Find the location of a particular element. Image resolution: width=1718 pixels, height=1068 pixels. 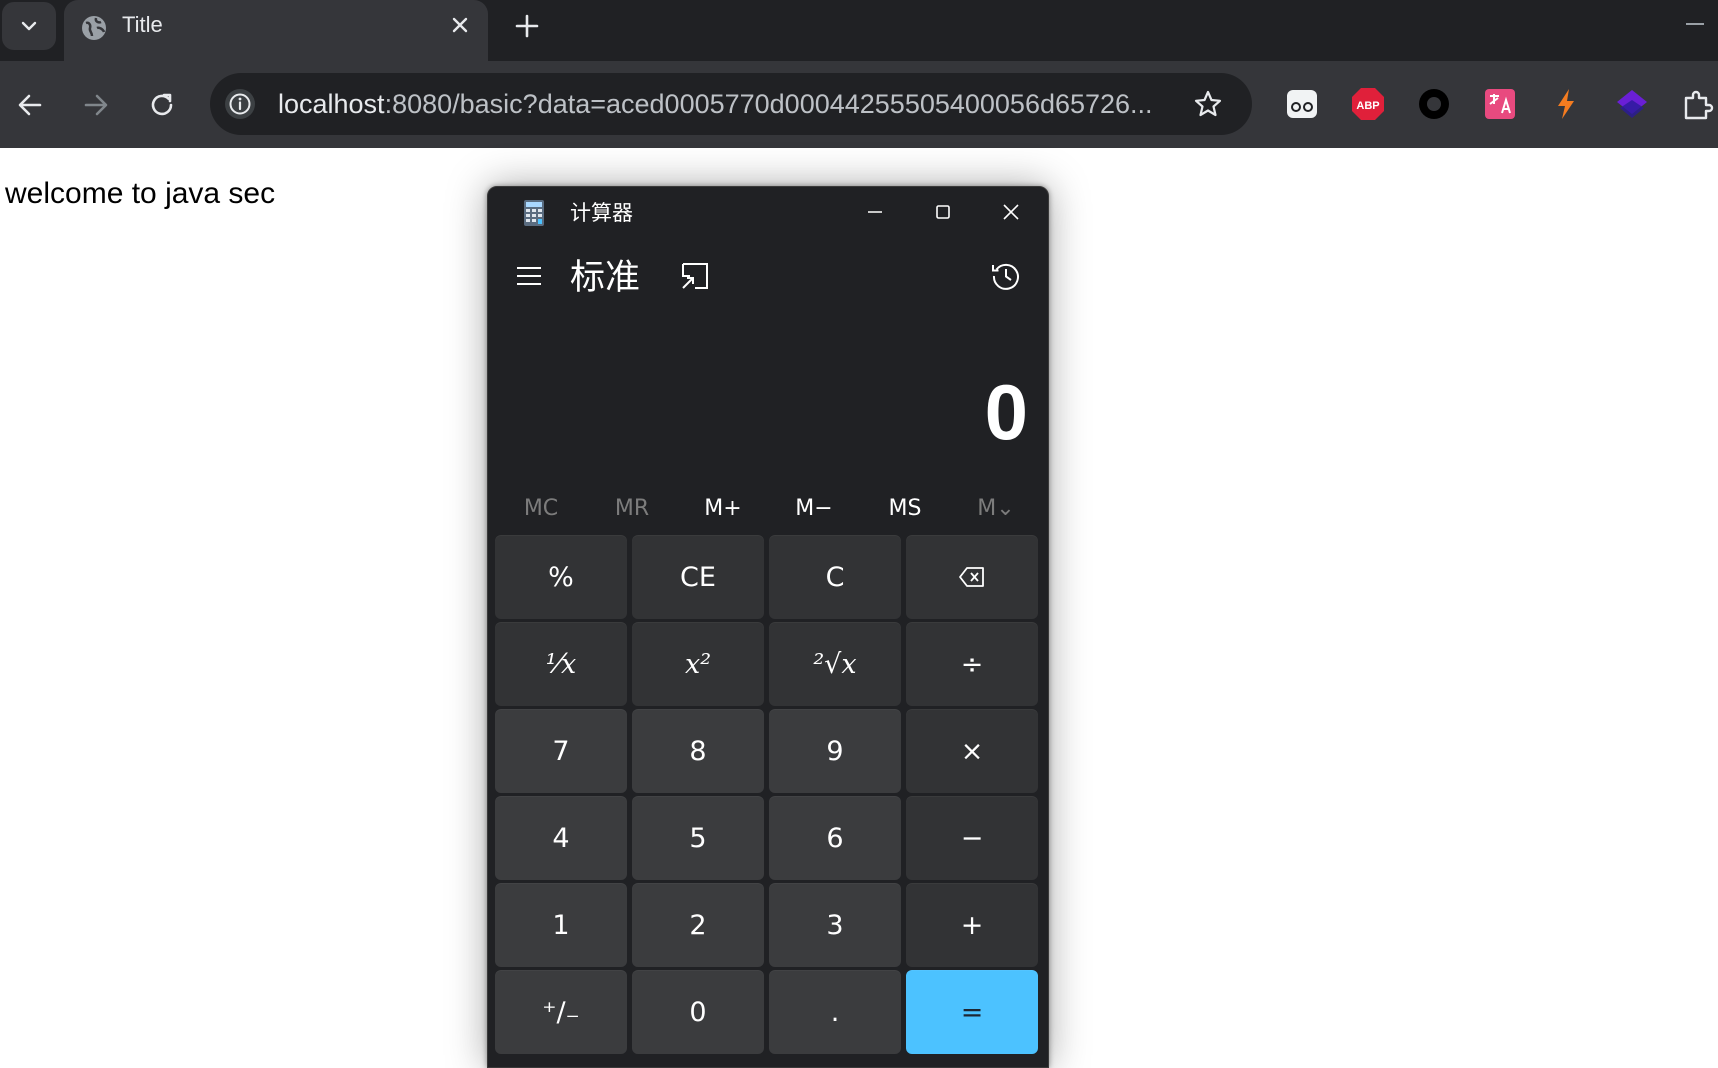

divide-button: ÷ is located at coordinates (972, 664).